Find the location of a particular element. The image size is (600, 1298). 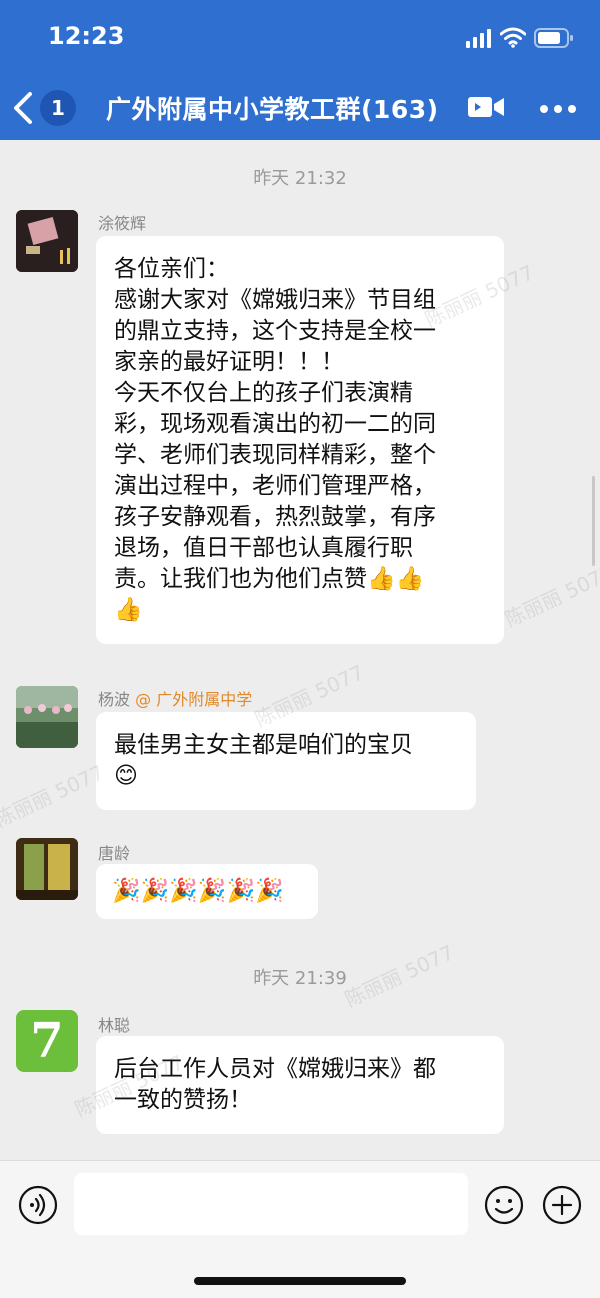

sender-name: 杨波 @ 广外附属中学 is located at coordinates (175, 698).